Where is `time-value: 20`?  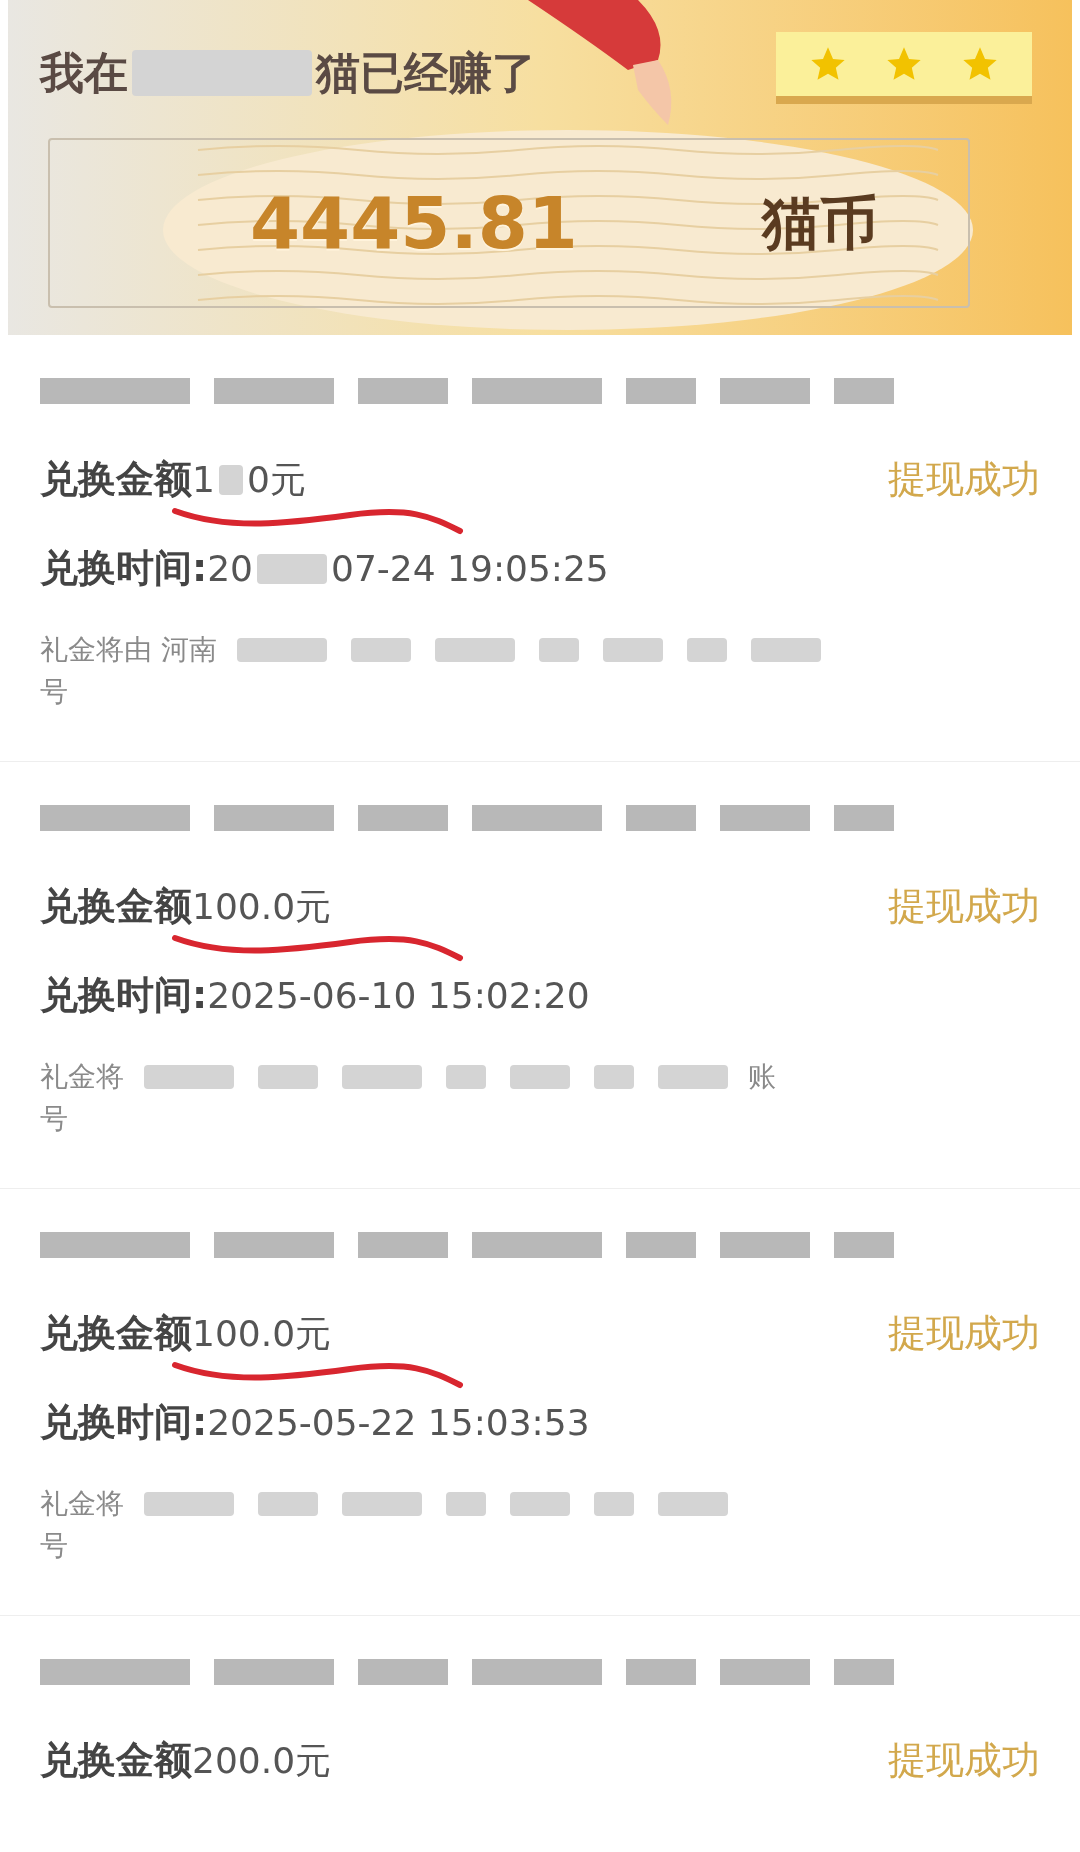 time-value: 20 is located at coordinates (230, 568).